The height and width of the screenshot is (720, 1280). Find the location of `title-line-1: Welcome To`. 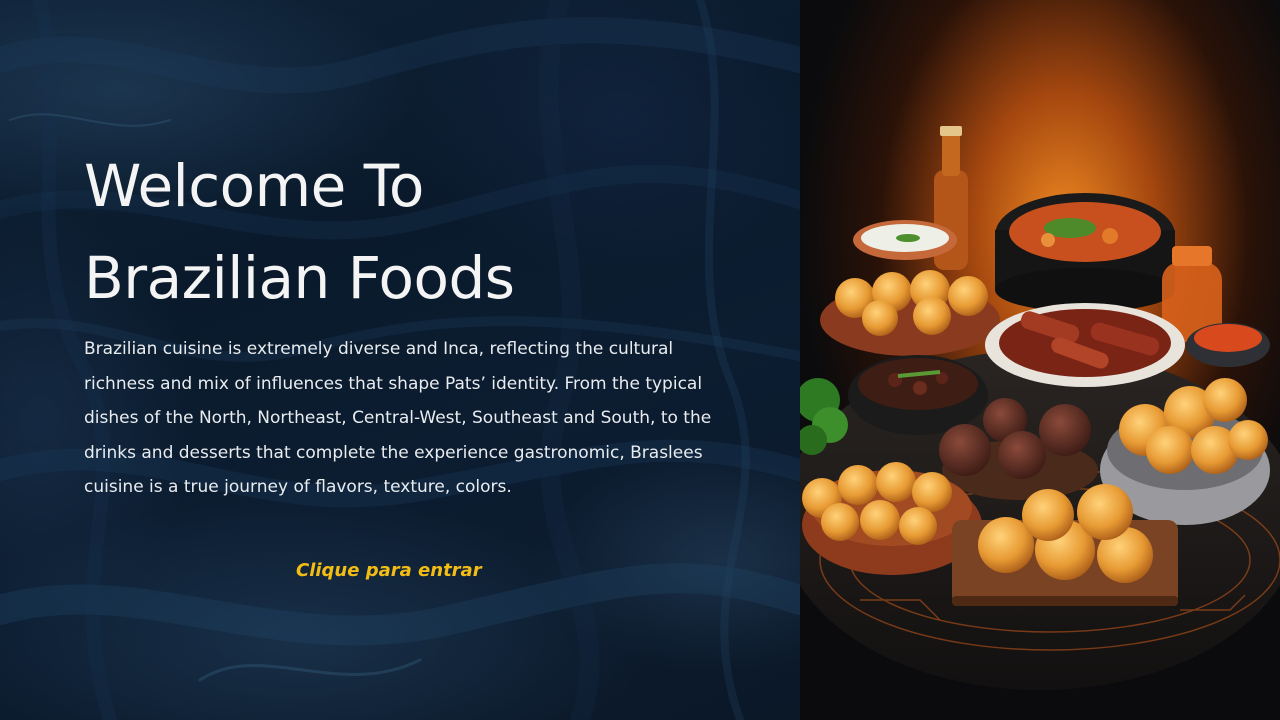

title-line-1: Welcome To is located at coordinates (254, 186).